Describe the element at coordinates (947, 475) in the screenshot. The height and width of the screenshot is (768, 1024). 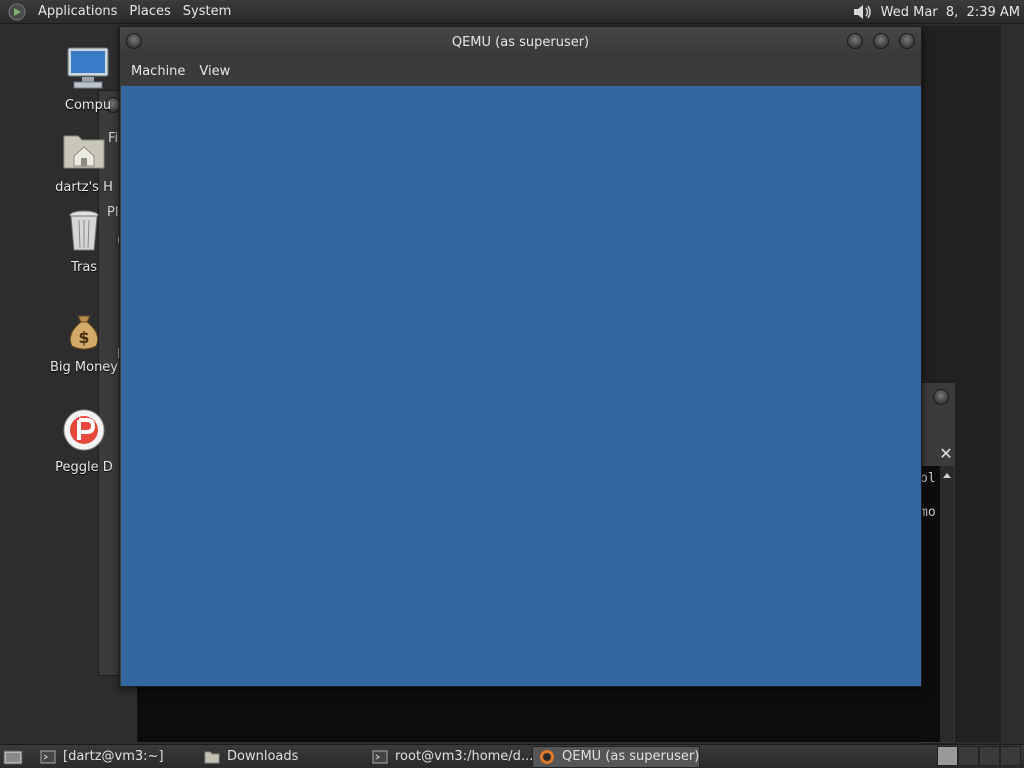
I see `scroll-up-arrow-icon` at that location.